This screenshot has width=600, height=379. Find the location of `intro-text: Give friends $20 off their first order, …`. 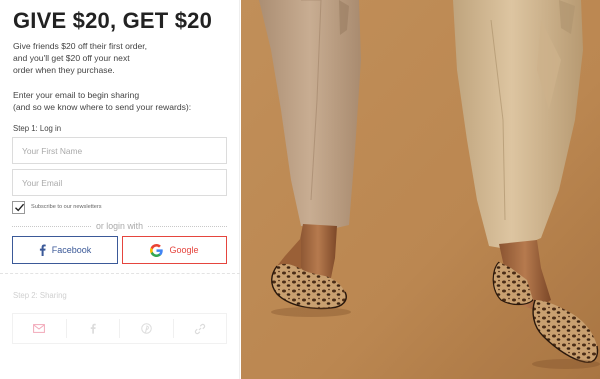

intro-text: Give friends $20 off their first order, … is located at coordinates (118, 58).